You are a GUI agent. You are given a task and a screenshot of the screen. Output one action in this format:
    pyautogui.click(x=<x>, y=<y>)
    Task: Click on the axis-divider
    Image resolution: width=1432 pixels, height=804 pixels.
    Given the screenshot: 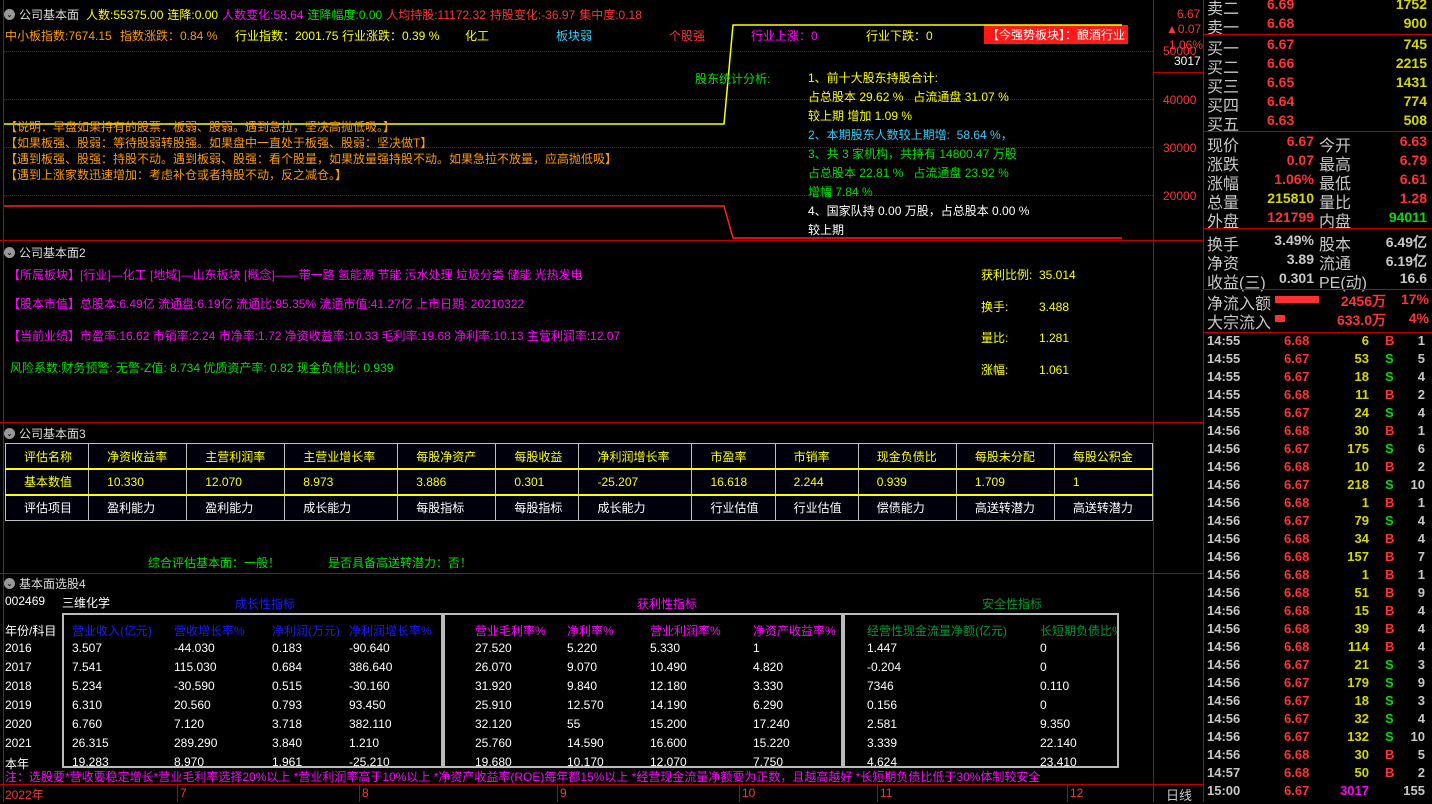 What is the action you would take?
    pyautogui.click(x=1153, y=392)
    